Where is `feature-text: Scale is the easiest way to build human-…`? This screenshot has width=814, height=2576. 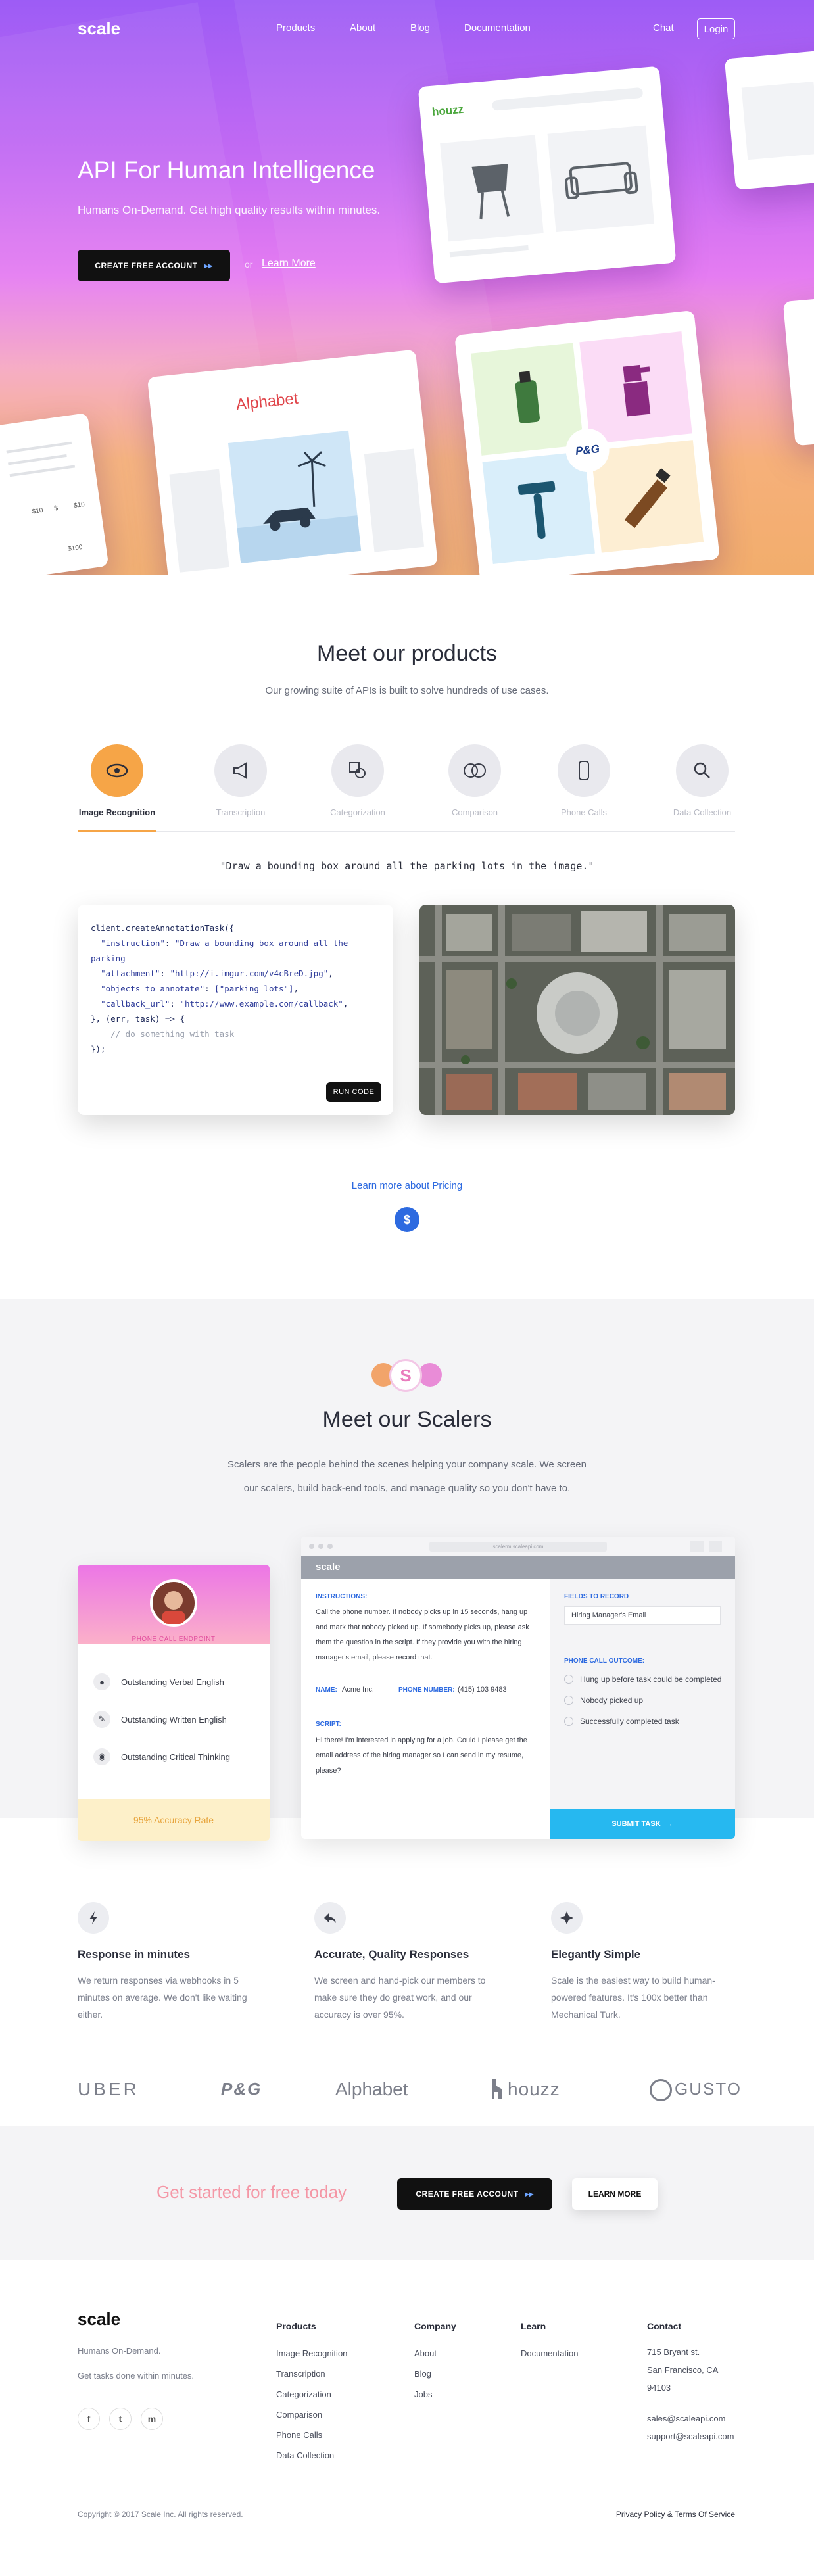 feature-text: Scale is the easiest way to build human-… is located at coordinates (633, 1998).